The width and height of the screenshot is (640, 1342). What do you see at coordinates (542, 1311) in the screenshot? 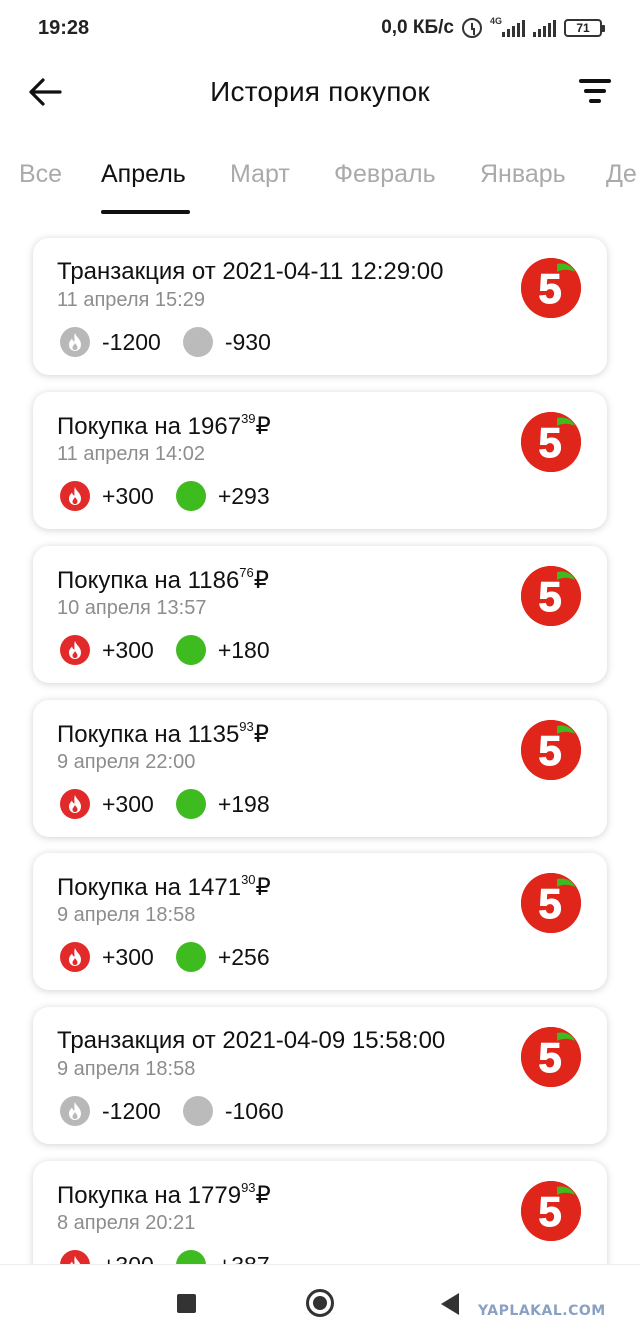
I see `watermark: YAPLAKAL.COM` at bounding box center [542, 1311].